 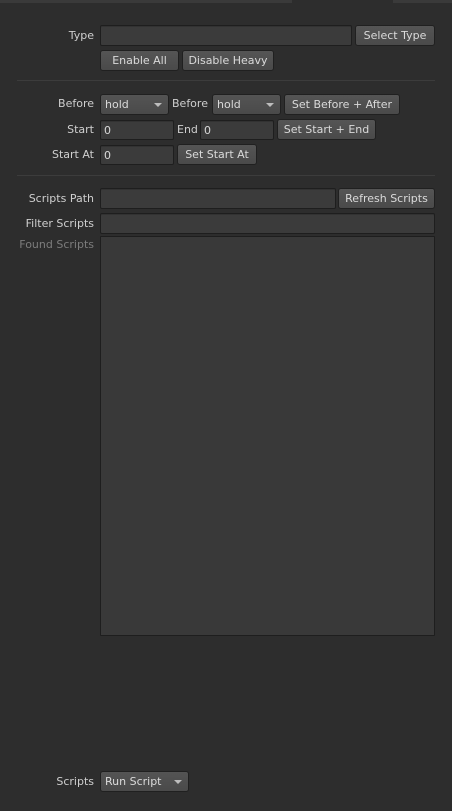 I want to click on after-label: Before, so click(x=190, y=103).